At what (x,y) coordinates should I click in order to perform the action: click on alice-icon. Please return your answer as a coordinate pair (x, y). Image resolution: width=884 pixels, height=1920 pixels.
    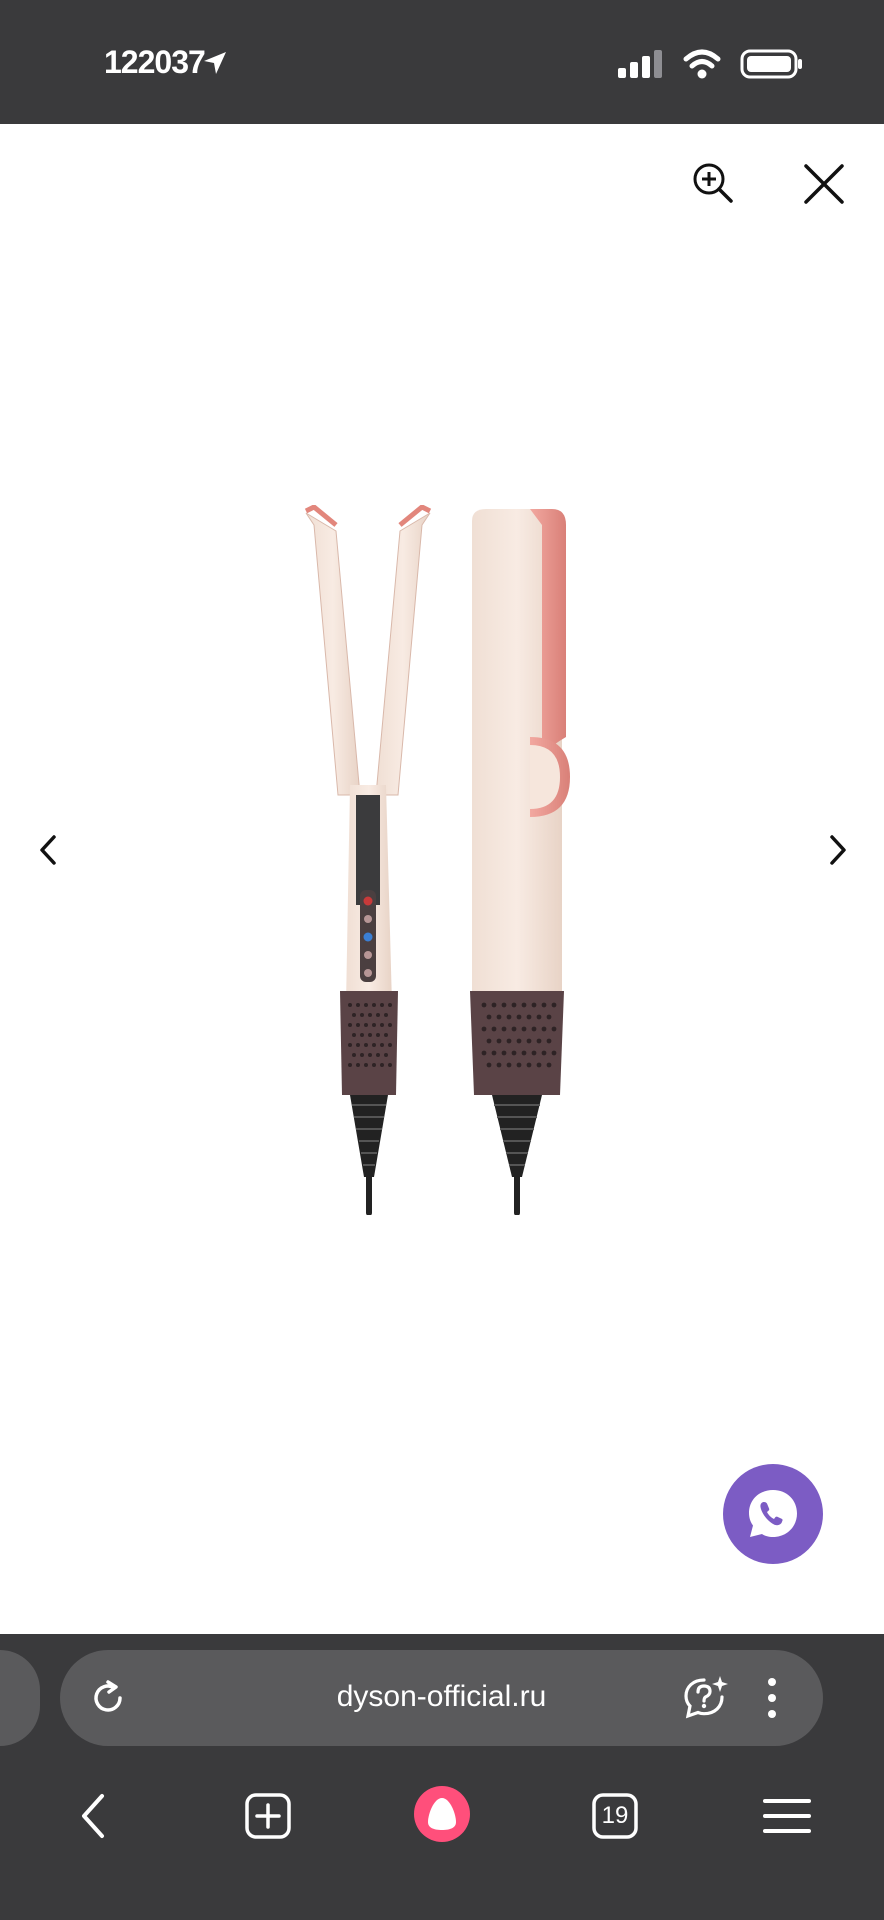
    Looking at the image, I should click on (442, 1814).